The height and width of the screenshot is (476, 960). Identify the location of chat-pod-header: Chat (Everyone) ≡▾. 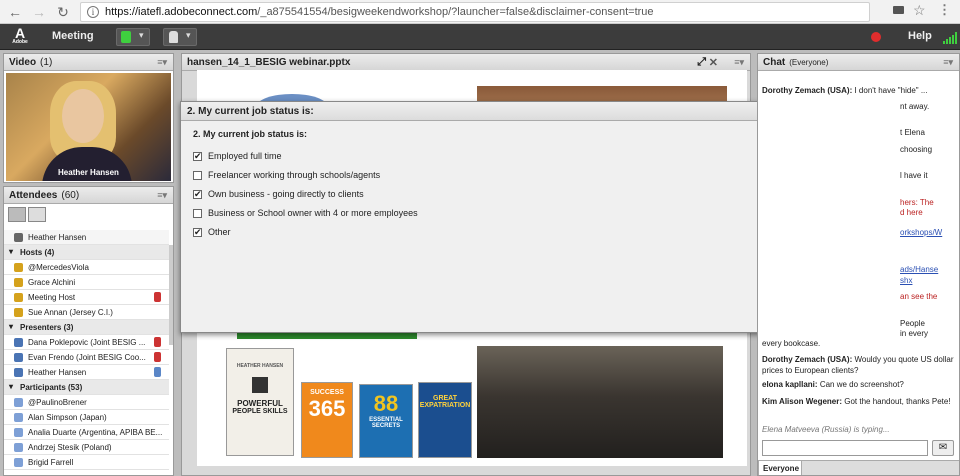
(858, 62).